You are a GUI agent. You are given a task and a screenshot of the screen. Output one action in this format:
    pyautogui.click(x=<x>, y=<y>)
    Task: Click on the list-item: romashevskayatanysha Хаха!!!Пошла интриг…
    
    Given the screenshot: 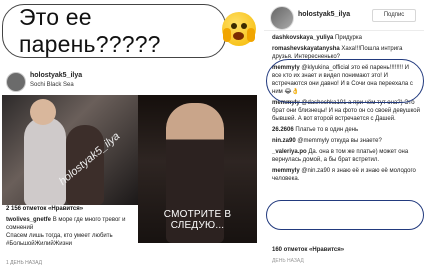 What is the action you would take?
    pyautogui.click(x=337, y=53)
    